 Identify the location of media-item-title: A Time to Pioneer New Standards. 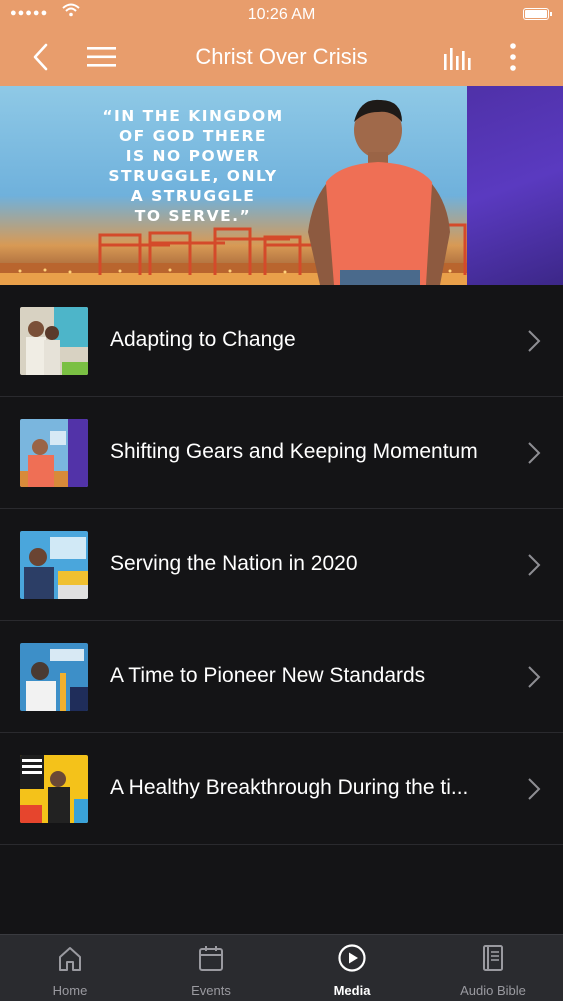
(268, 675).